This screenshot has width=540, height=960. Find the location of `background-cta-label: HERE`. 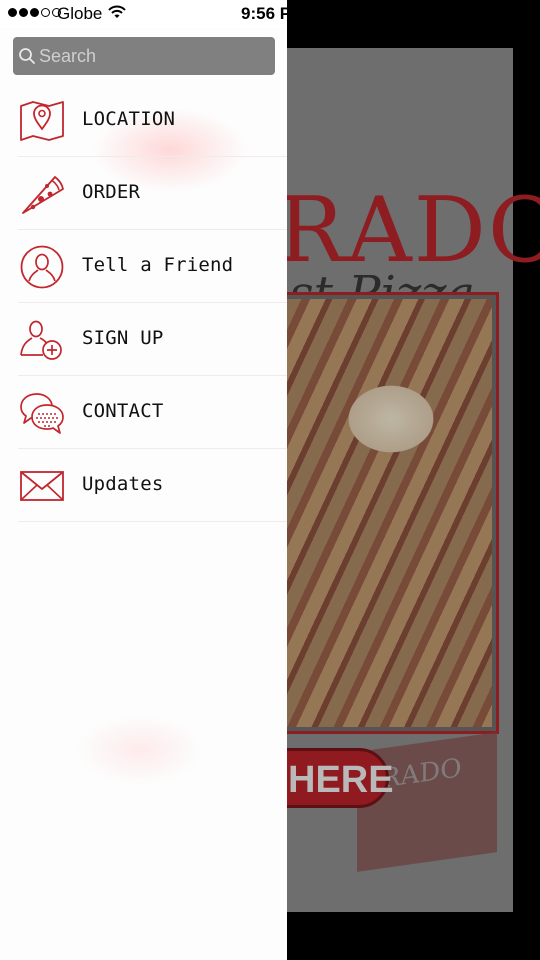

background-cta-label: HERE is located at coordinates (341, 780).